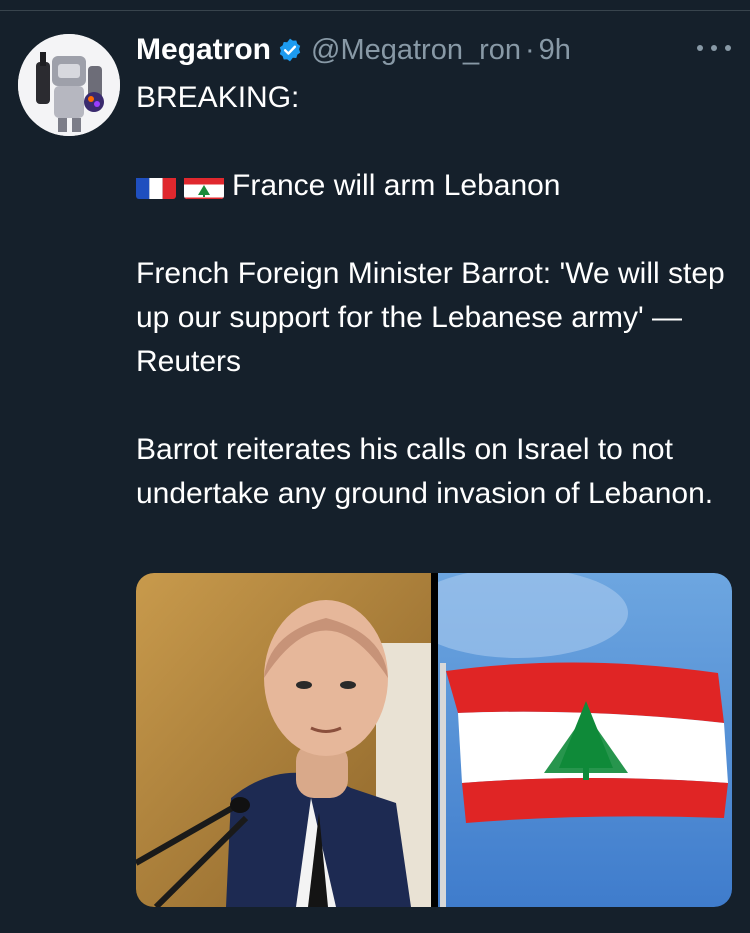 This screenshot has height=933, width=750. I want to click on divider, so click(375, 10).